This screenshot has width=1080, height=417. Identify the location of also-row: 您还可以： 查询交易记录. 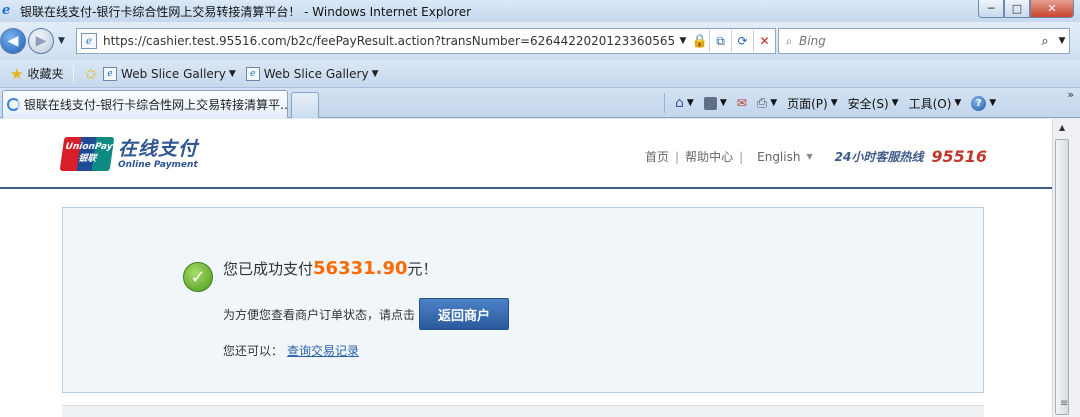
(291, 350).